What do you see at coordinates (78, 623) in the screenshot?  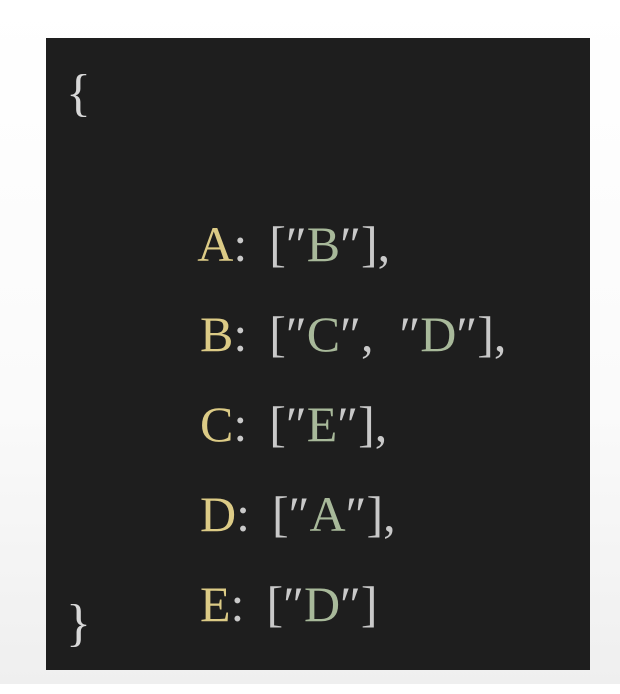 I see `close-brace: }` at bounding box center [78, 623].